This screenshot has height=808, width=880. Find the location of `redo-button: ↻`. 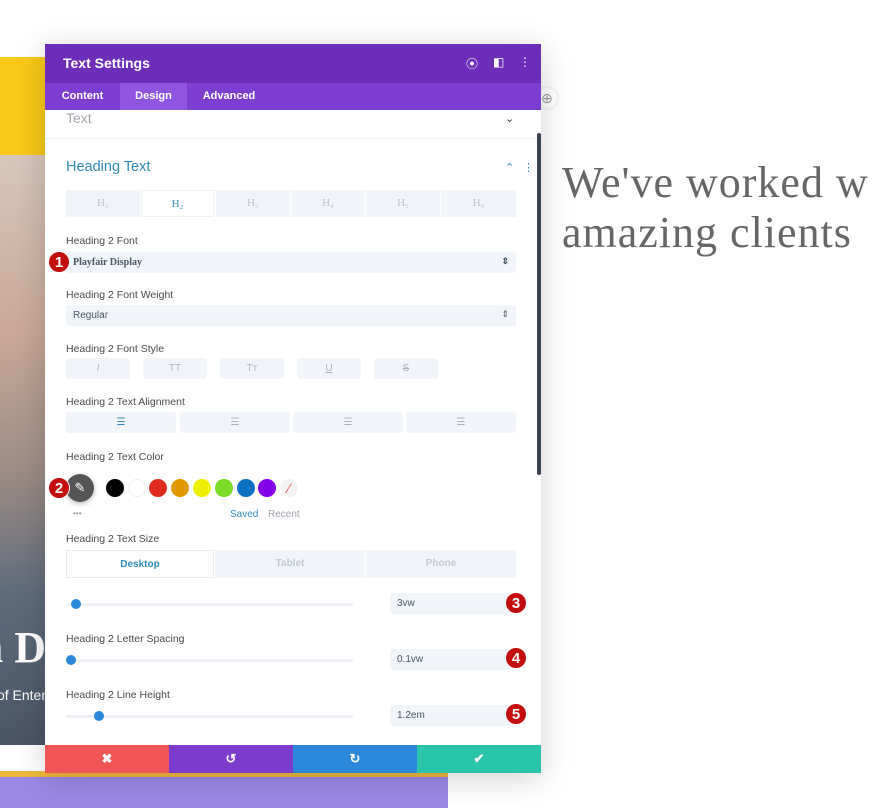

redo-button: ↻ is located at coordinates (355, 759).